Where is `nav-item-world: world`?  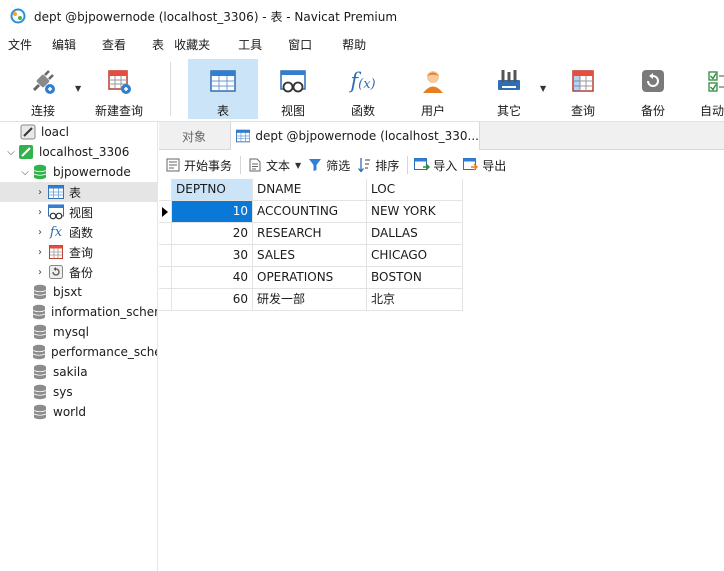 nav-item-world: world is located at coordinates (78, 412).